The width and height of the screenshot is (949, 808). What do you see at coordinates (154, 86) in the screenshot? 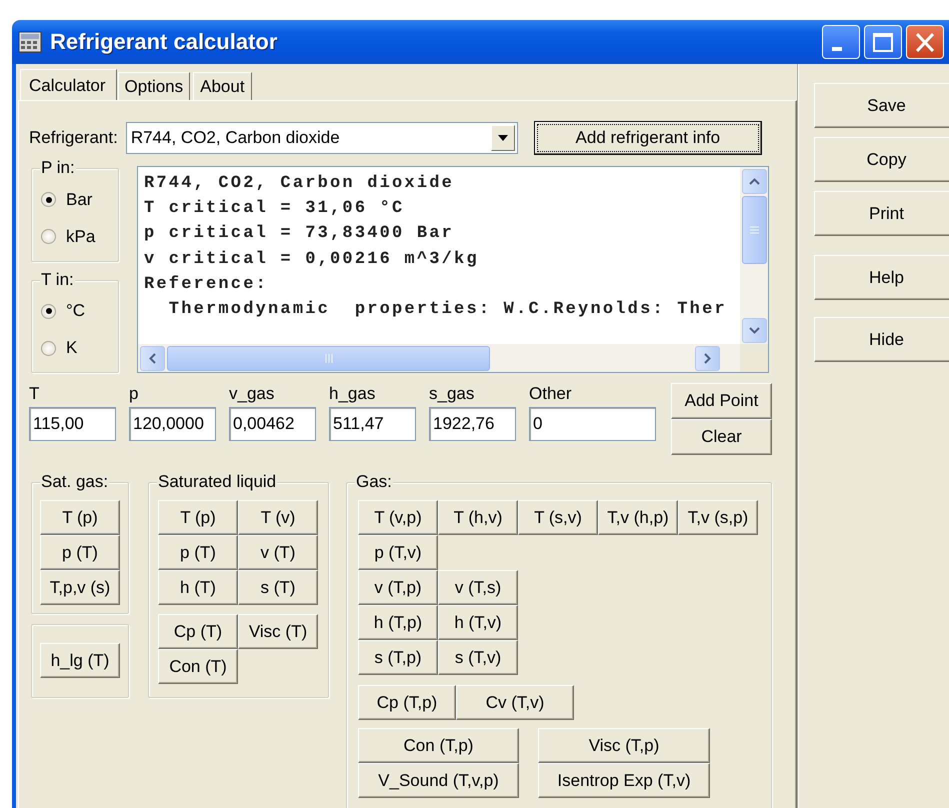
I see `tab: Options` at bounding box center [154, 86].